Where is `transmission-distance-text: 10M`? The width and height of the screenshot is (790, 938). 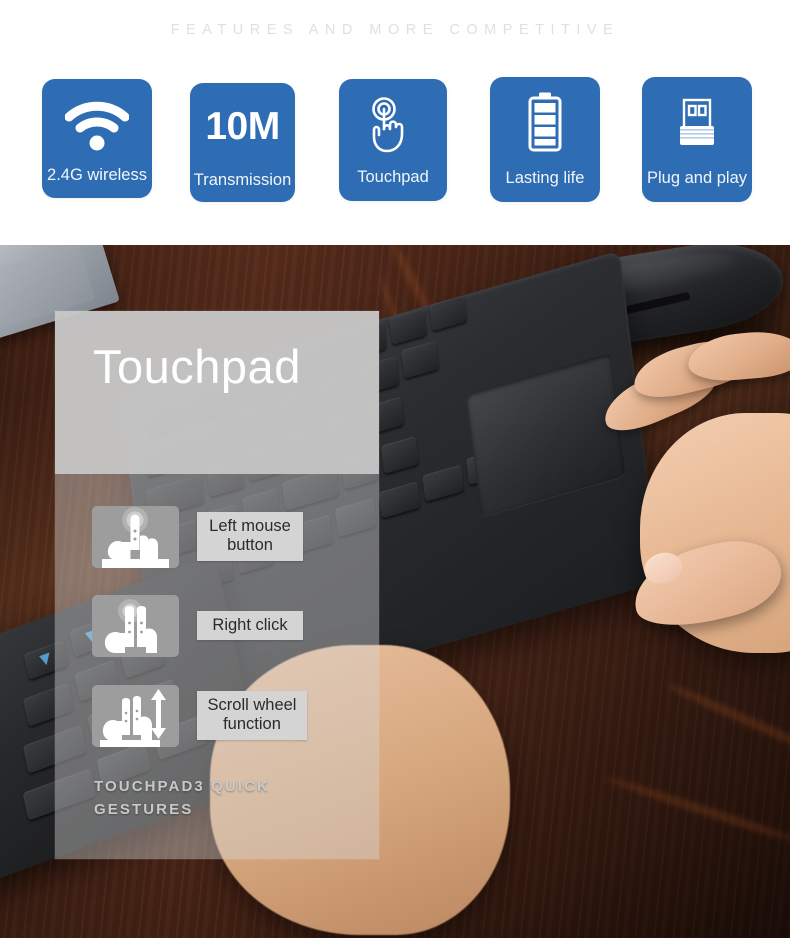 transmission-distance-text: 10M is located at coordinates (242, 126).